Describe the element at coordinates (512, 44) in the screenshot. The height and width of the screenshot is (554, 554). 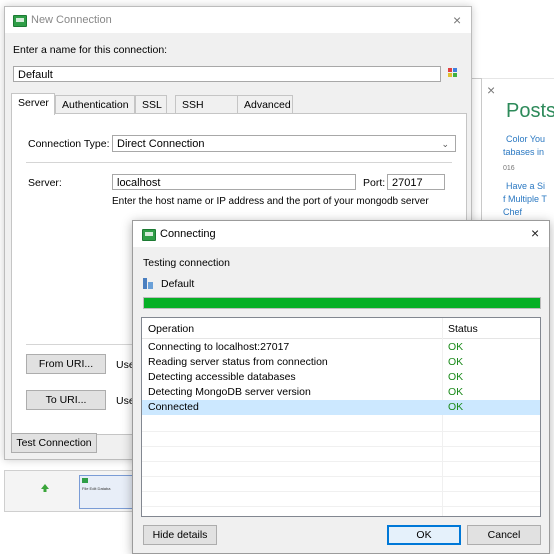
I see `background-window-header` at that location.